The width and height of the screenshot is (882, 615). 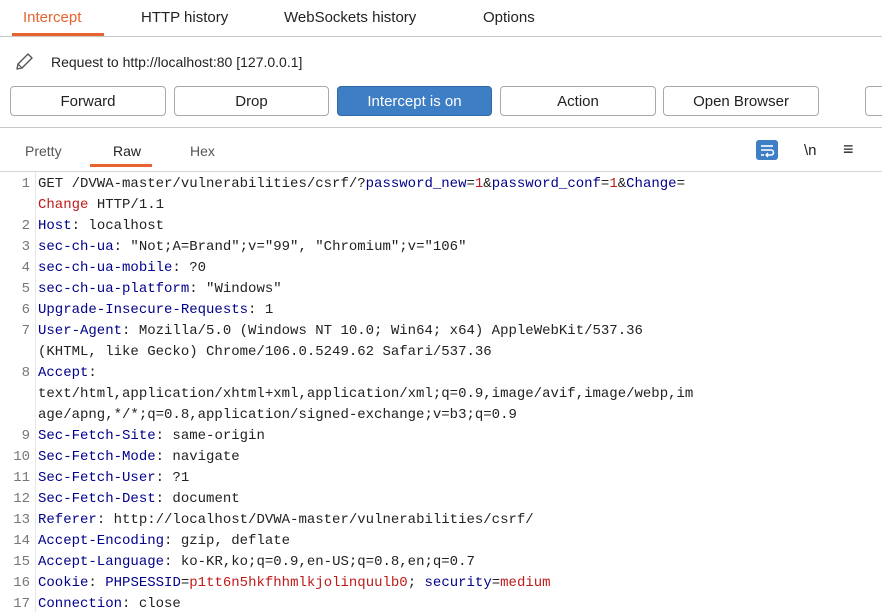 What do you see at coordinates (24, 61) in the screenshot?
I see `pencil-icon` at bounding box center [24, 61].